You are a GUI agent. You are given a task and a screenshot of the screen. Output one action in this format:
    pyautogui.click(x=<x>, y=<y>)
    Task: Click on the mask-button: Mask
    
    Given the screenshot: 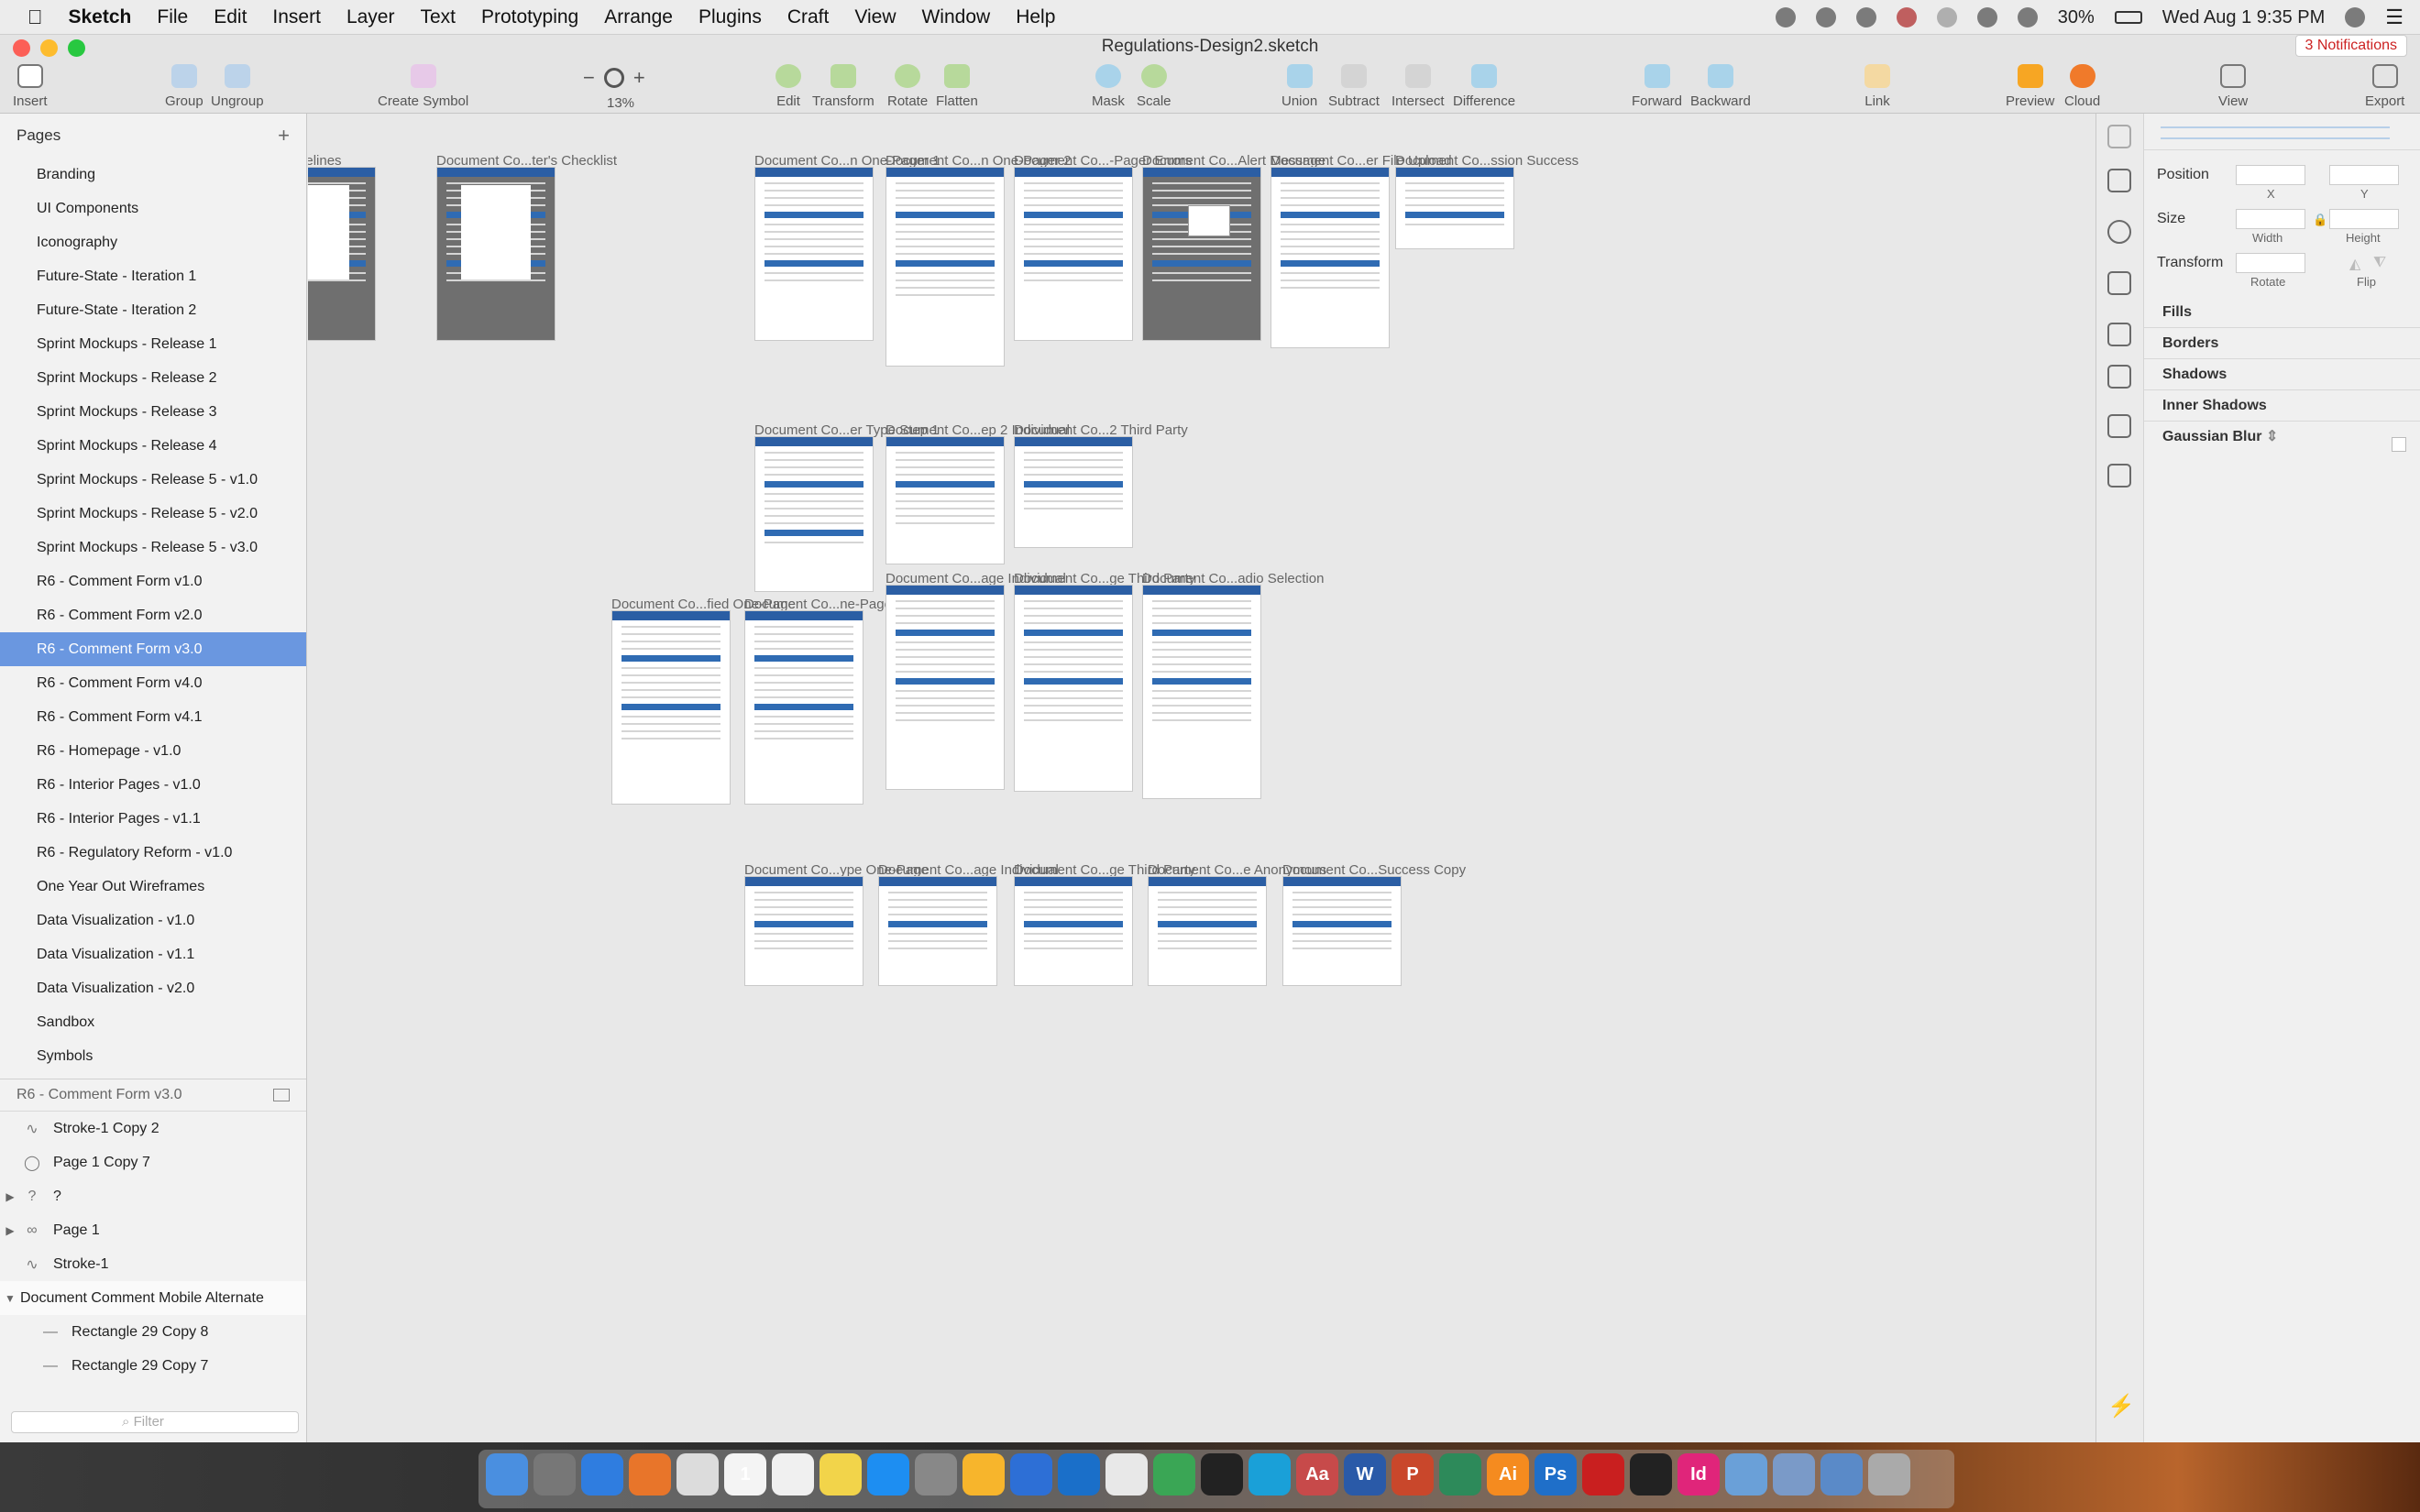 What is the action you would take?
    pyautogui.click(x=1108, y=84)
    